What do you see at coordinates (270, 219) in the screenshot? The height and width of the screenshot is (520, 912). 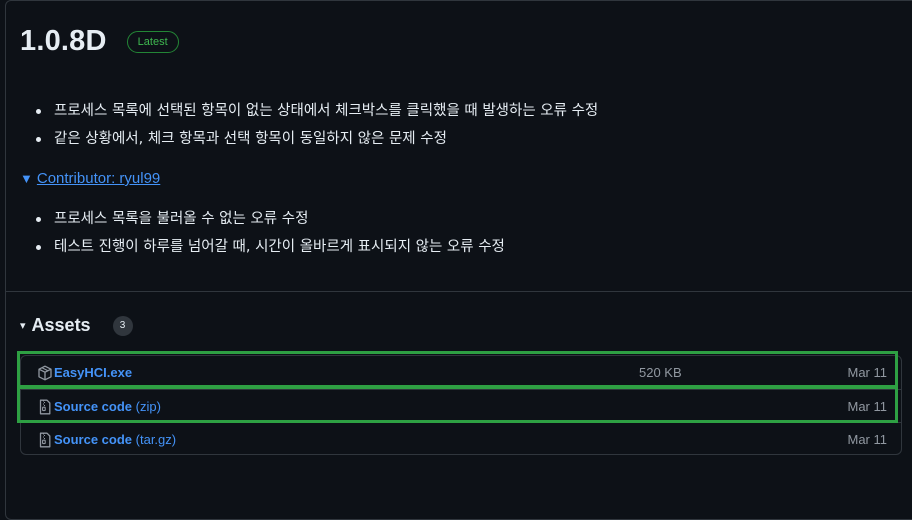 I see `release-note-item: 프로세스 목록을 불러올 수 없는 오류 수정` at bounding box center [270, 219].